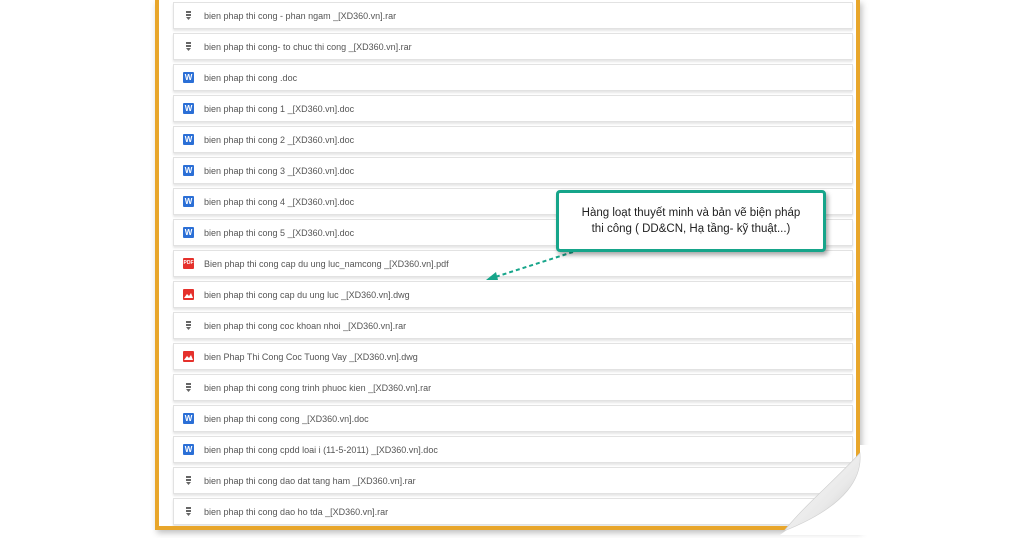 The width and height of the screenshot is (1024, 538). What do you see at coordinates (279, 170) in the screenshot?
I see `file-name: bien phap thi cong 3 _[XD360.vn].doc` at bounding box center [279, 170].